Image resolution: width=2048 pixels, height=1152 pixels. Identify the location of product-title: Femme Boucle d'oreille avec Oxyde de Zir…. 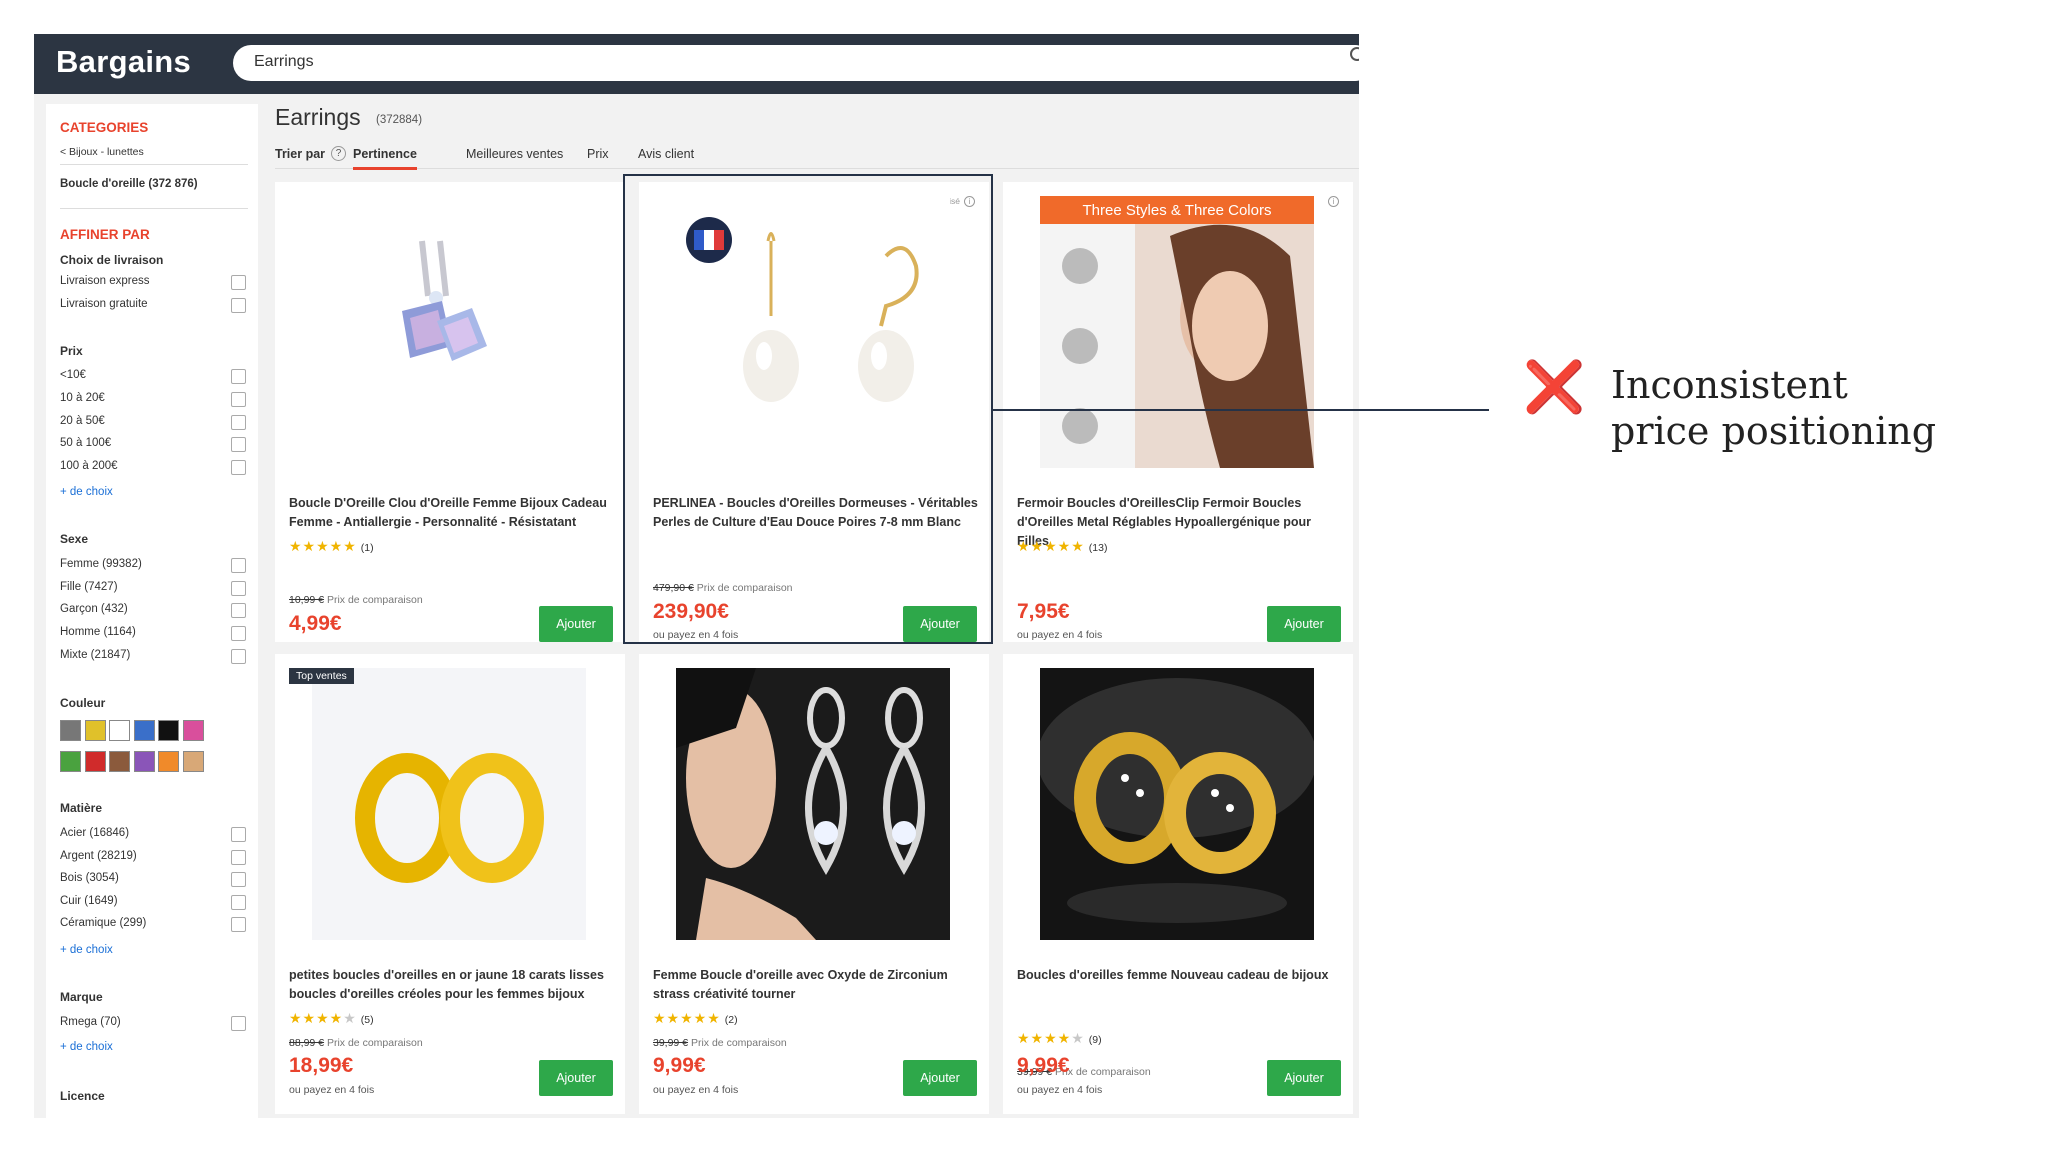
(816, 985).